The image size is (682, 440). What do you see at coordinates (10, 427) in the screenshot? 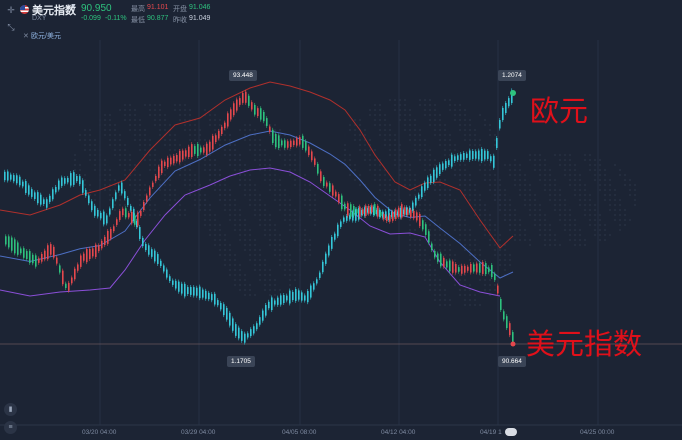
I see `menu-icon: ≡` at bounding box center [10, 427].